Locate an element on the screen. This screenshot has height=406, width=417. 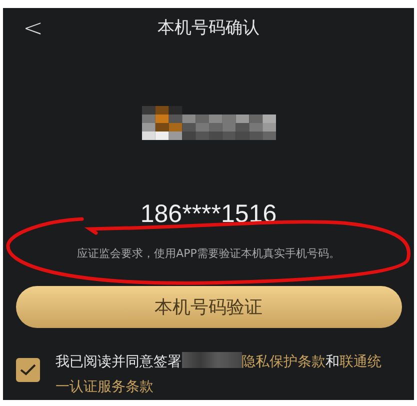
agreement-checkbox is located at coordinates (28, 370).